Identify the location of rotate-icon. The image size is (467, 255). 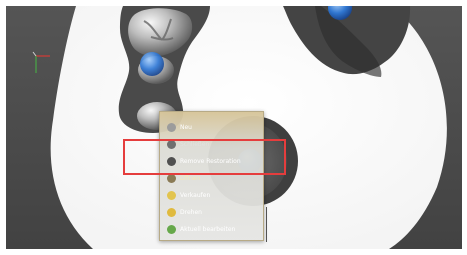
(171, 212).